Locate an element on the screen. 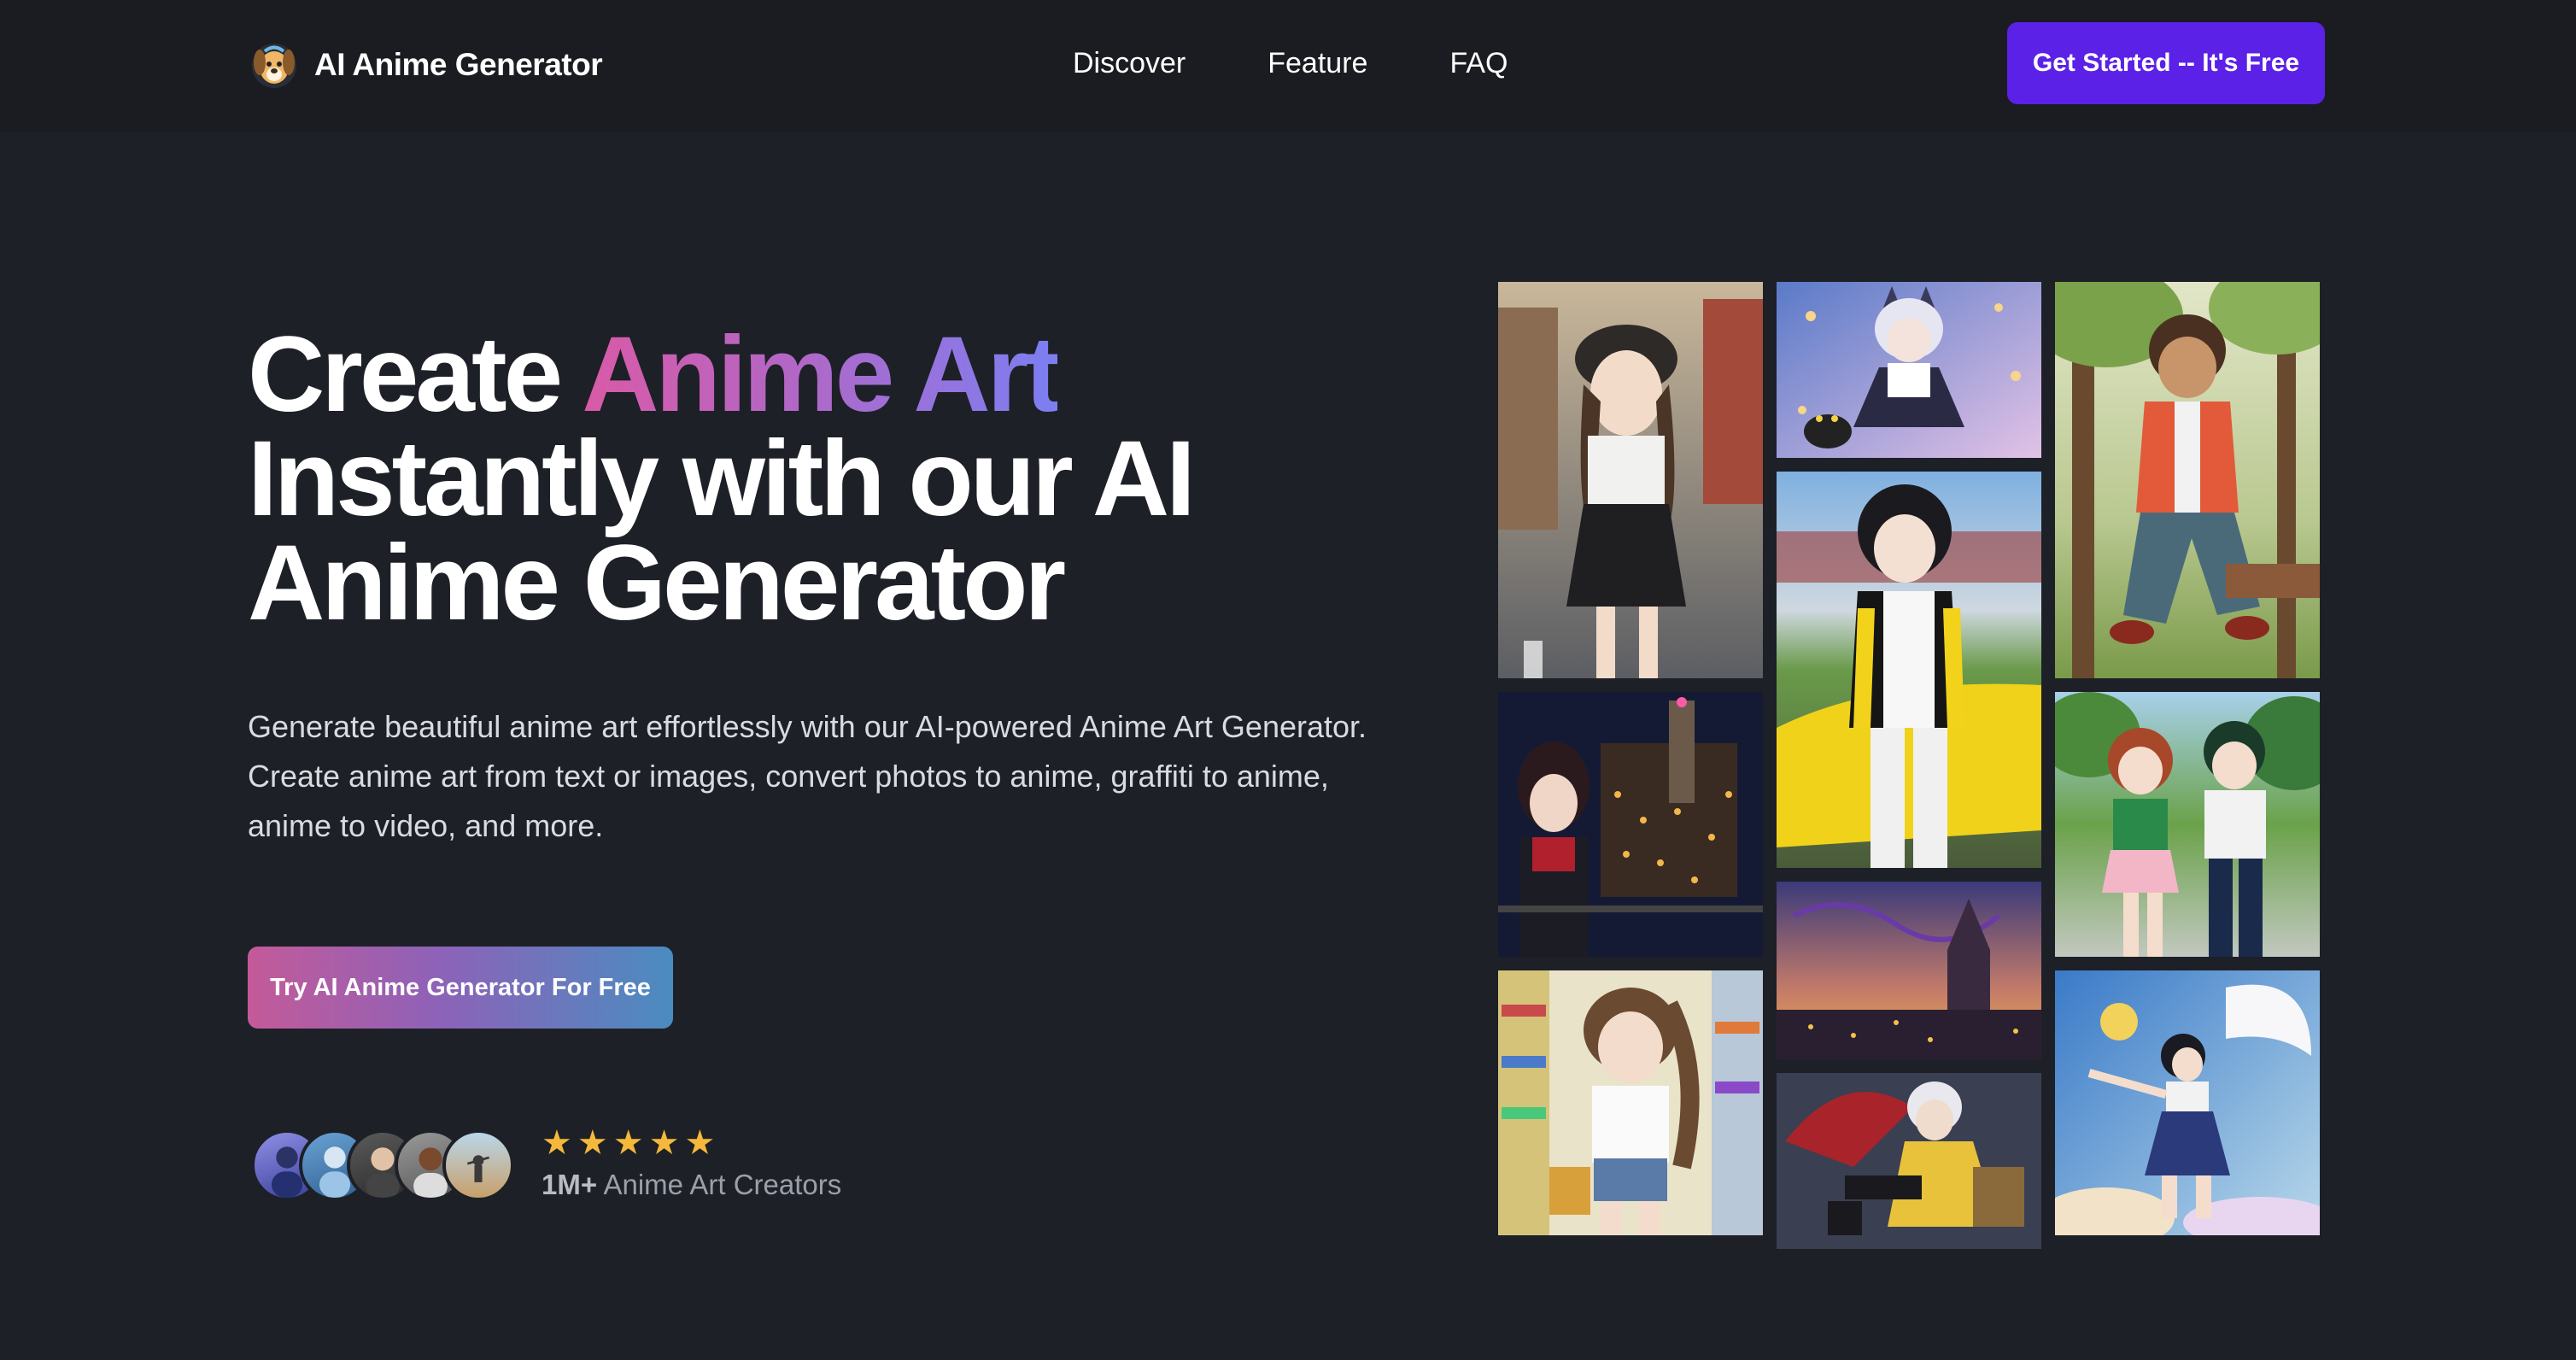 This screenshot has height=1360, width=2576. rating-stars: ★ ★ ★ ★ ★ is located at coordinates (628, 1143).